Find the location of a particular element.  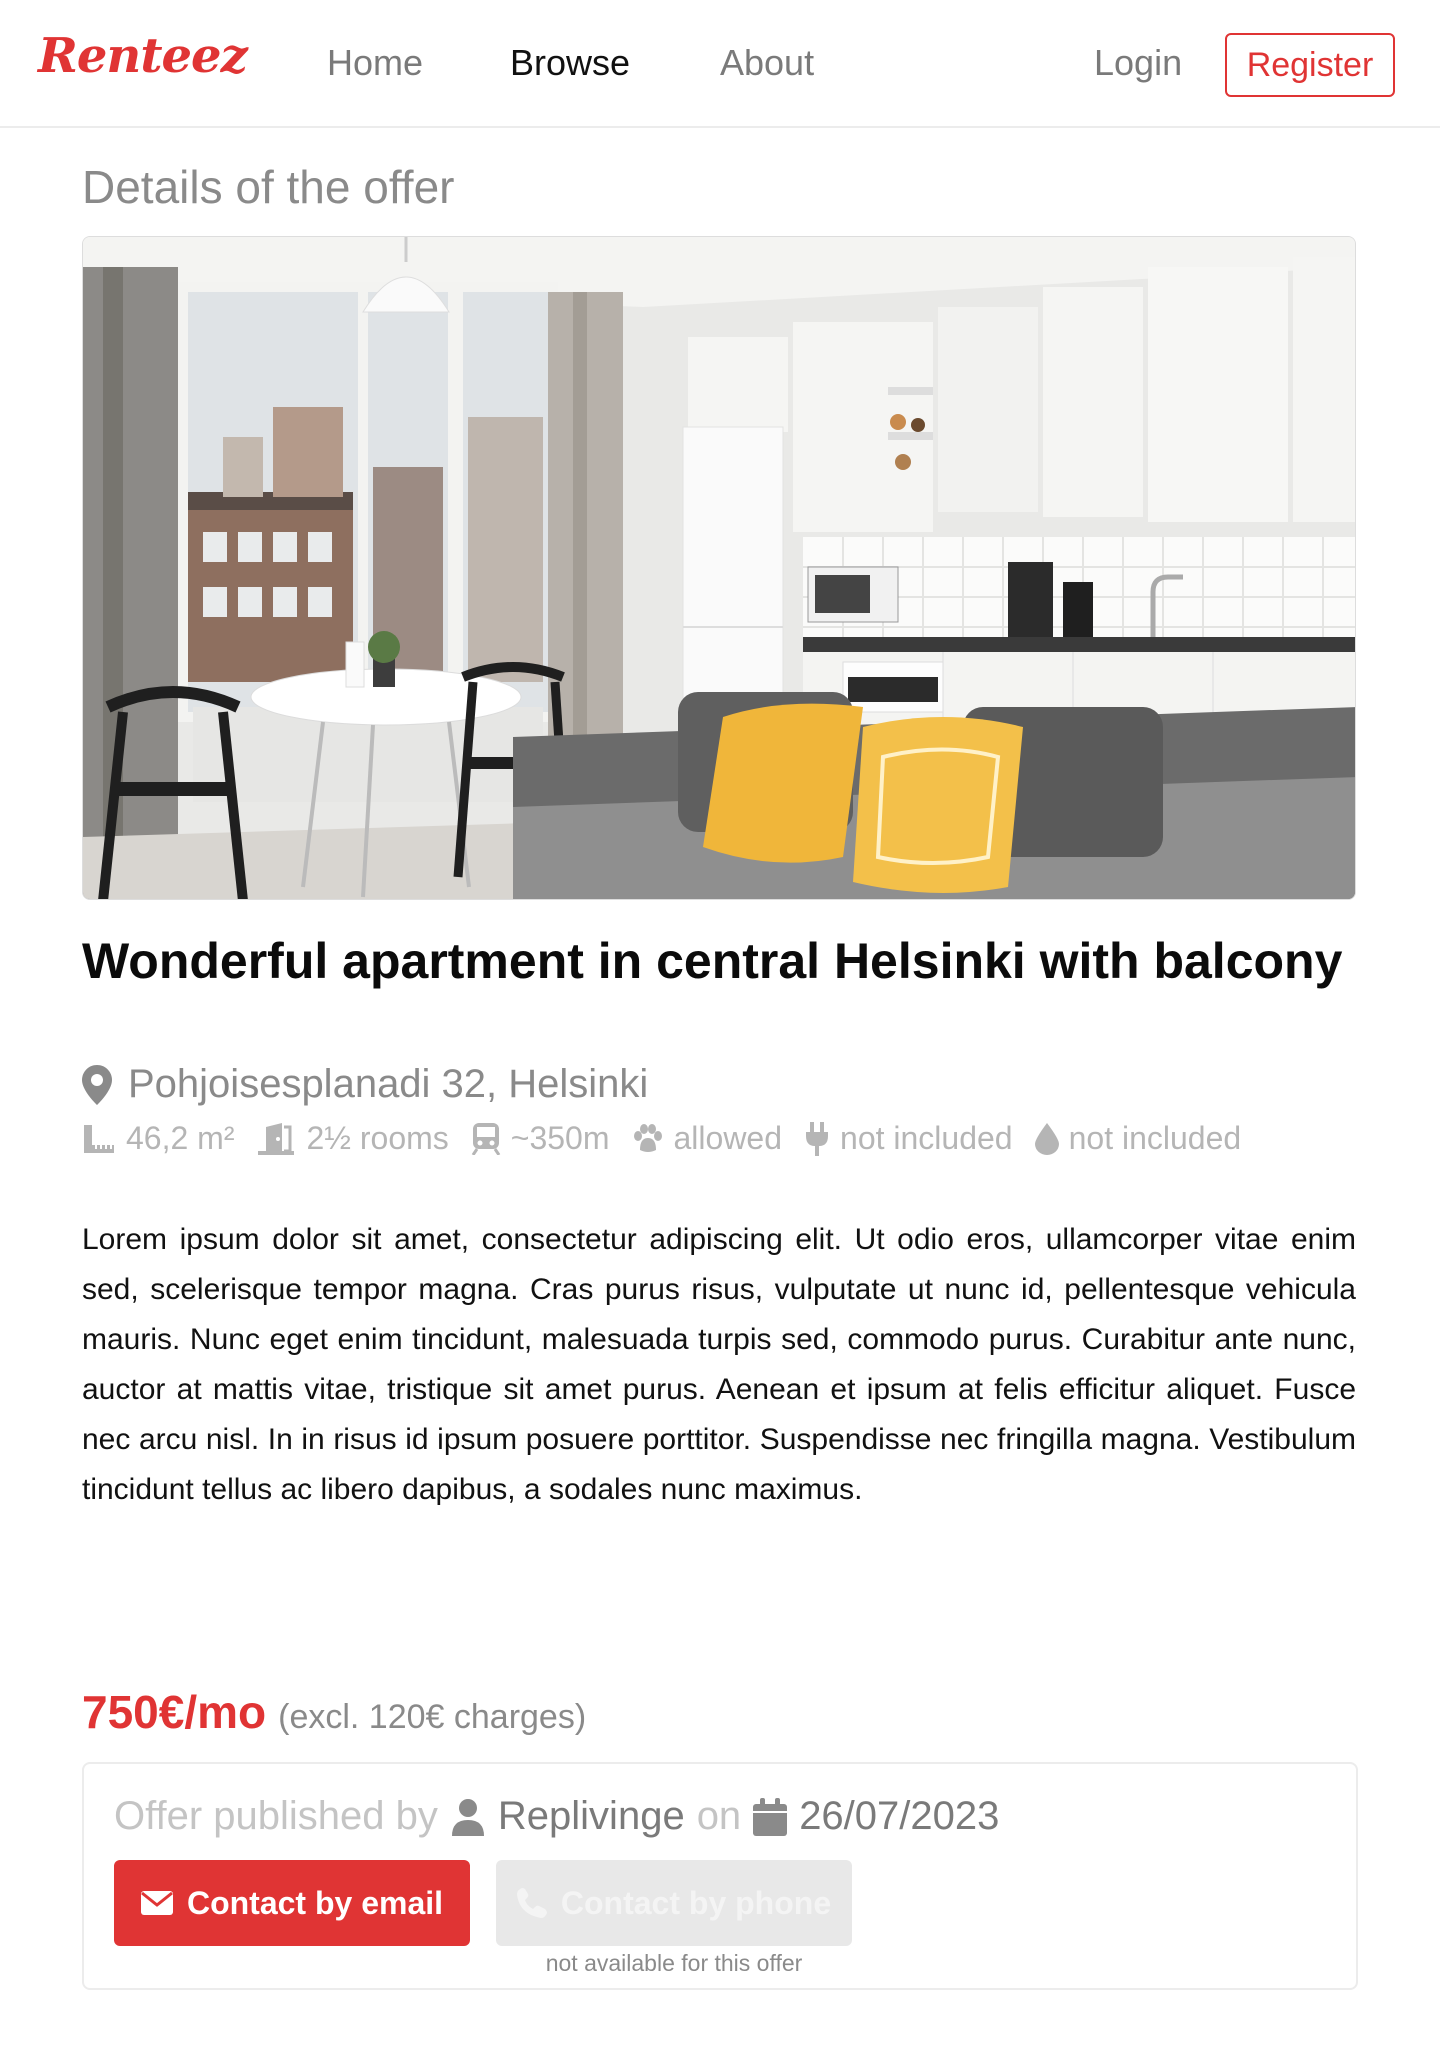

feature-rooms-label: 2½ rooms is located at coordinates (377, 1138).